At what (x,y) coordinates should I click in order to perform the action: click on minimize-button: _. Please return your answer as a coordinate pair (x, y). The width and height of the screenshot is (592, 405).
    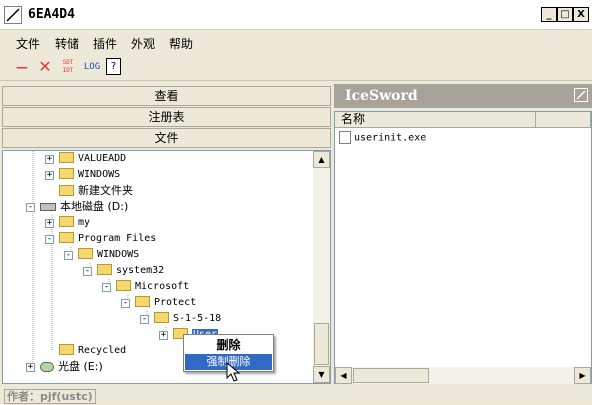
    Looking at the image, I should click on (549, 14).